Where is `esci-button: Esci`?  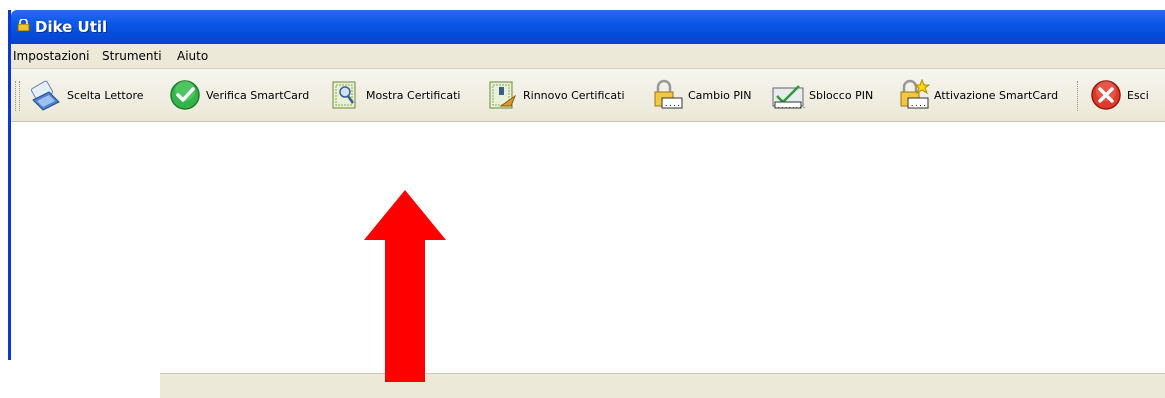 esci-button: Esci is located at coordinates (1119, 95).